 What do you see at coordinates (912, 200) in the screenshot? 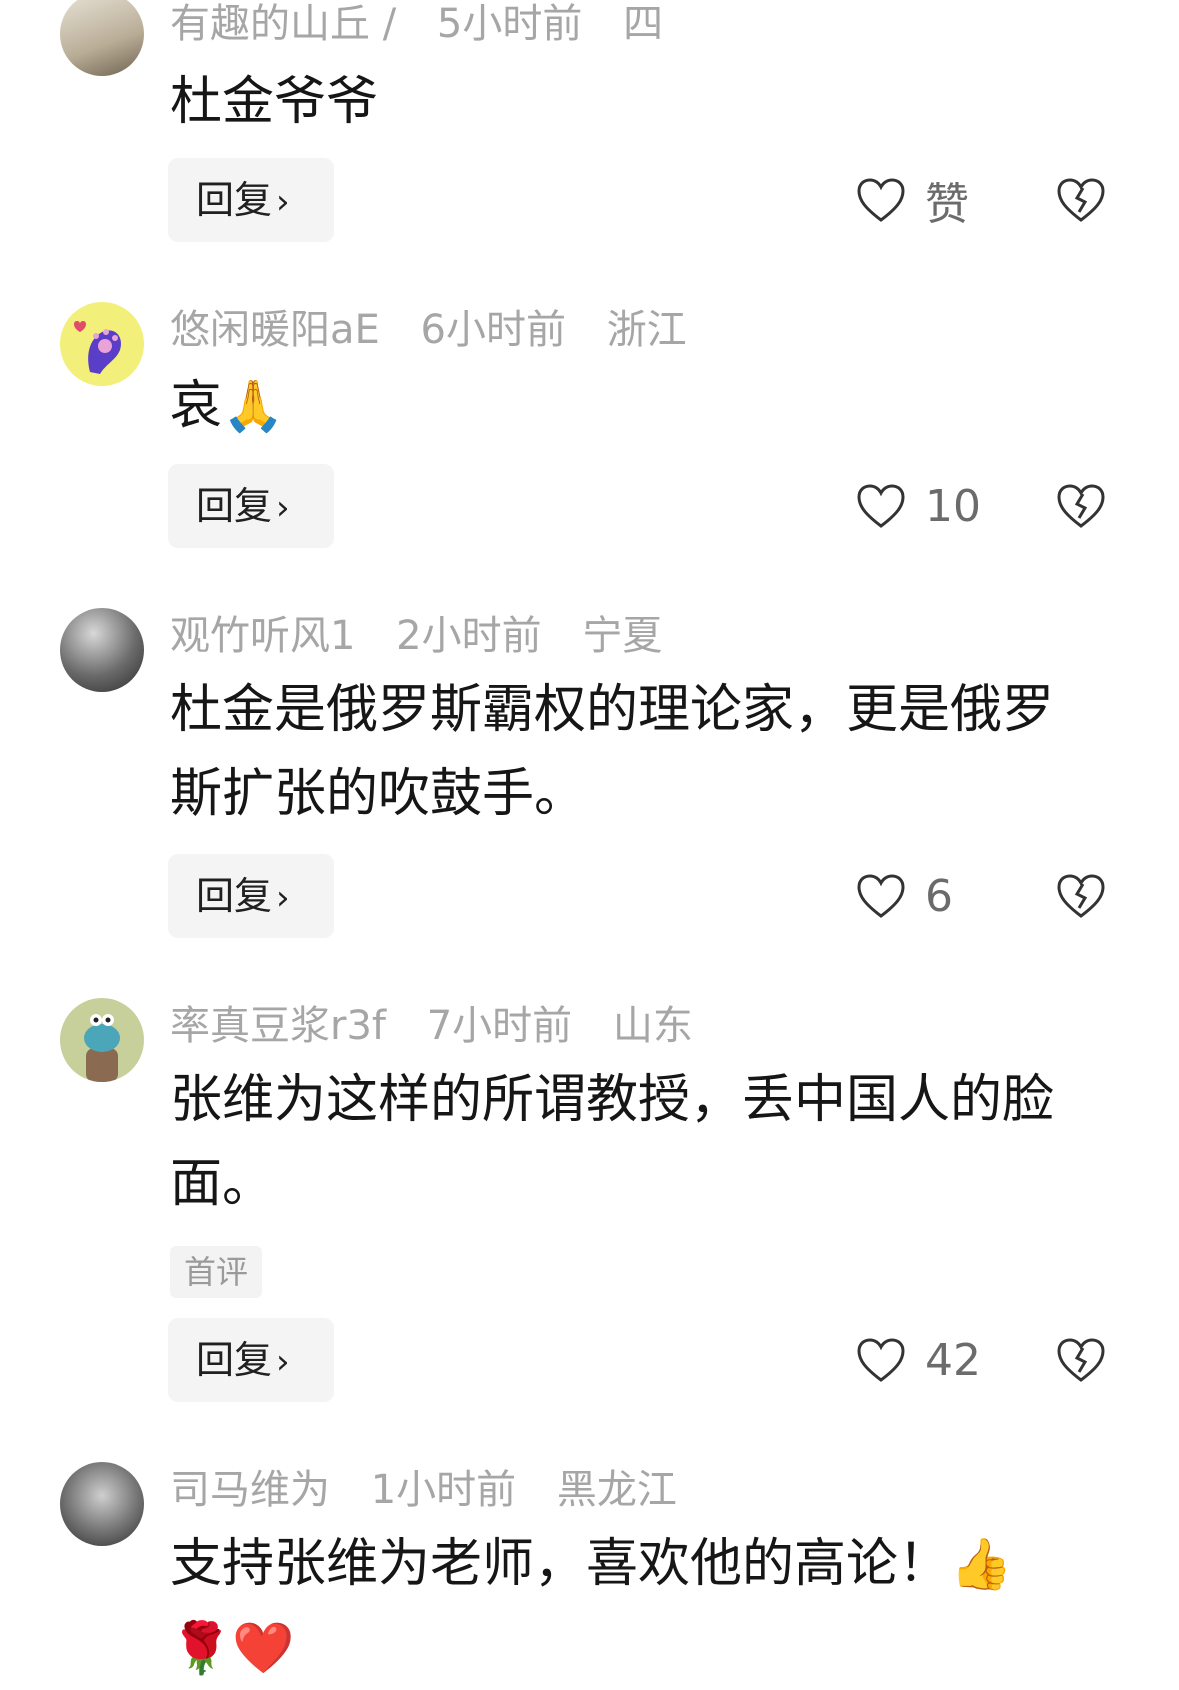
I see `like-button: 赞` at bounding box center [912, 200].